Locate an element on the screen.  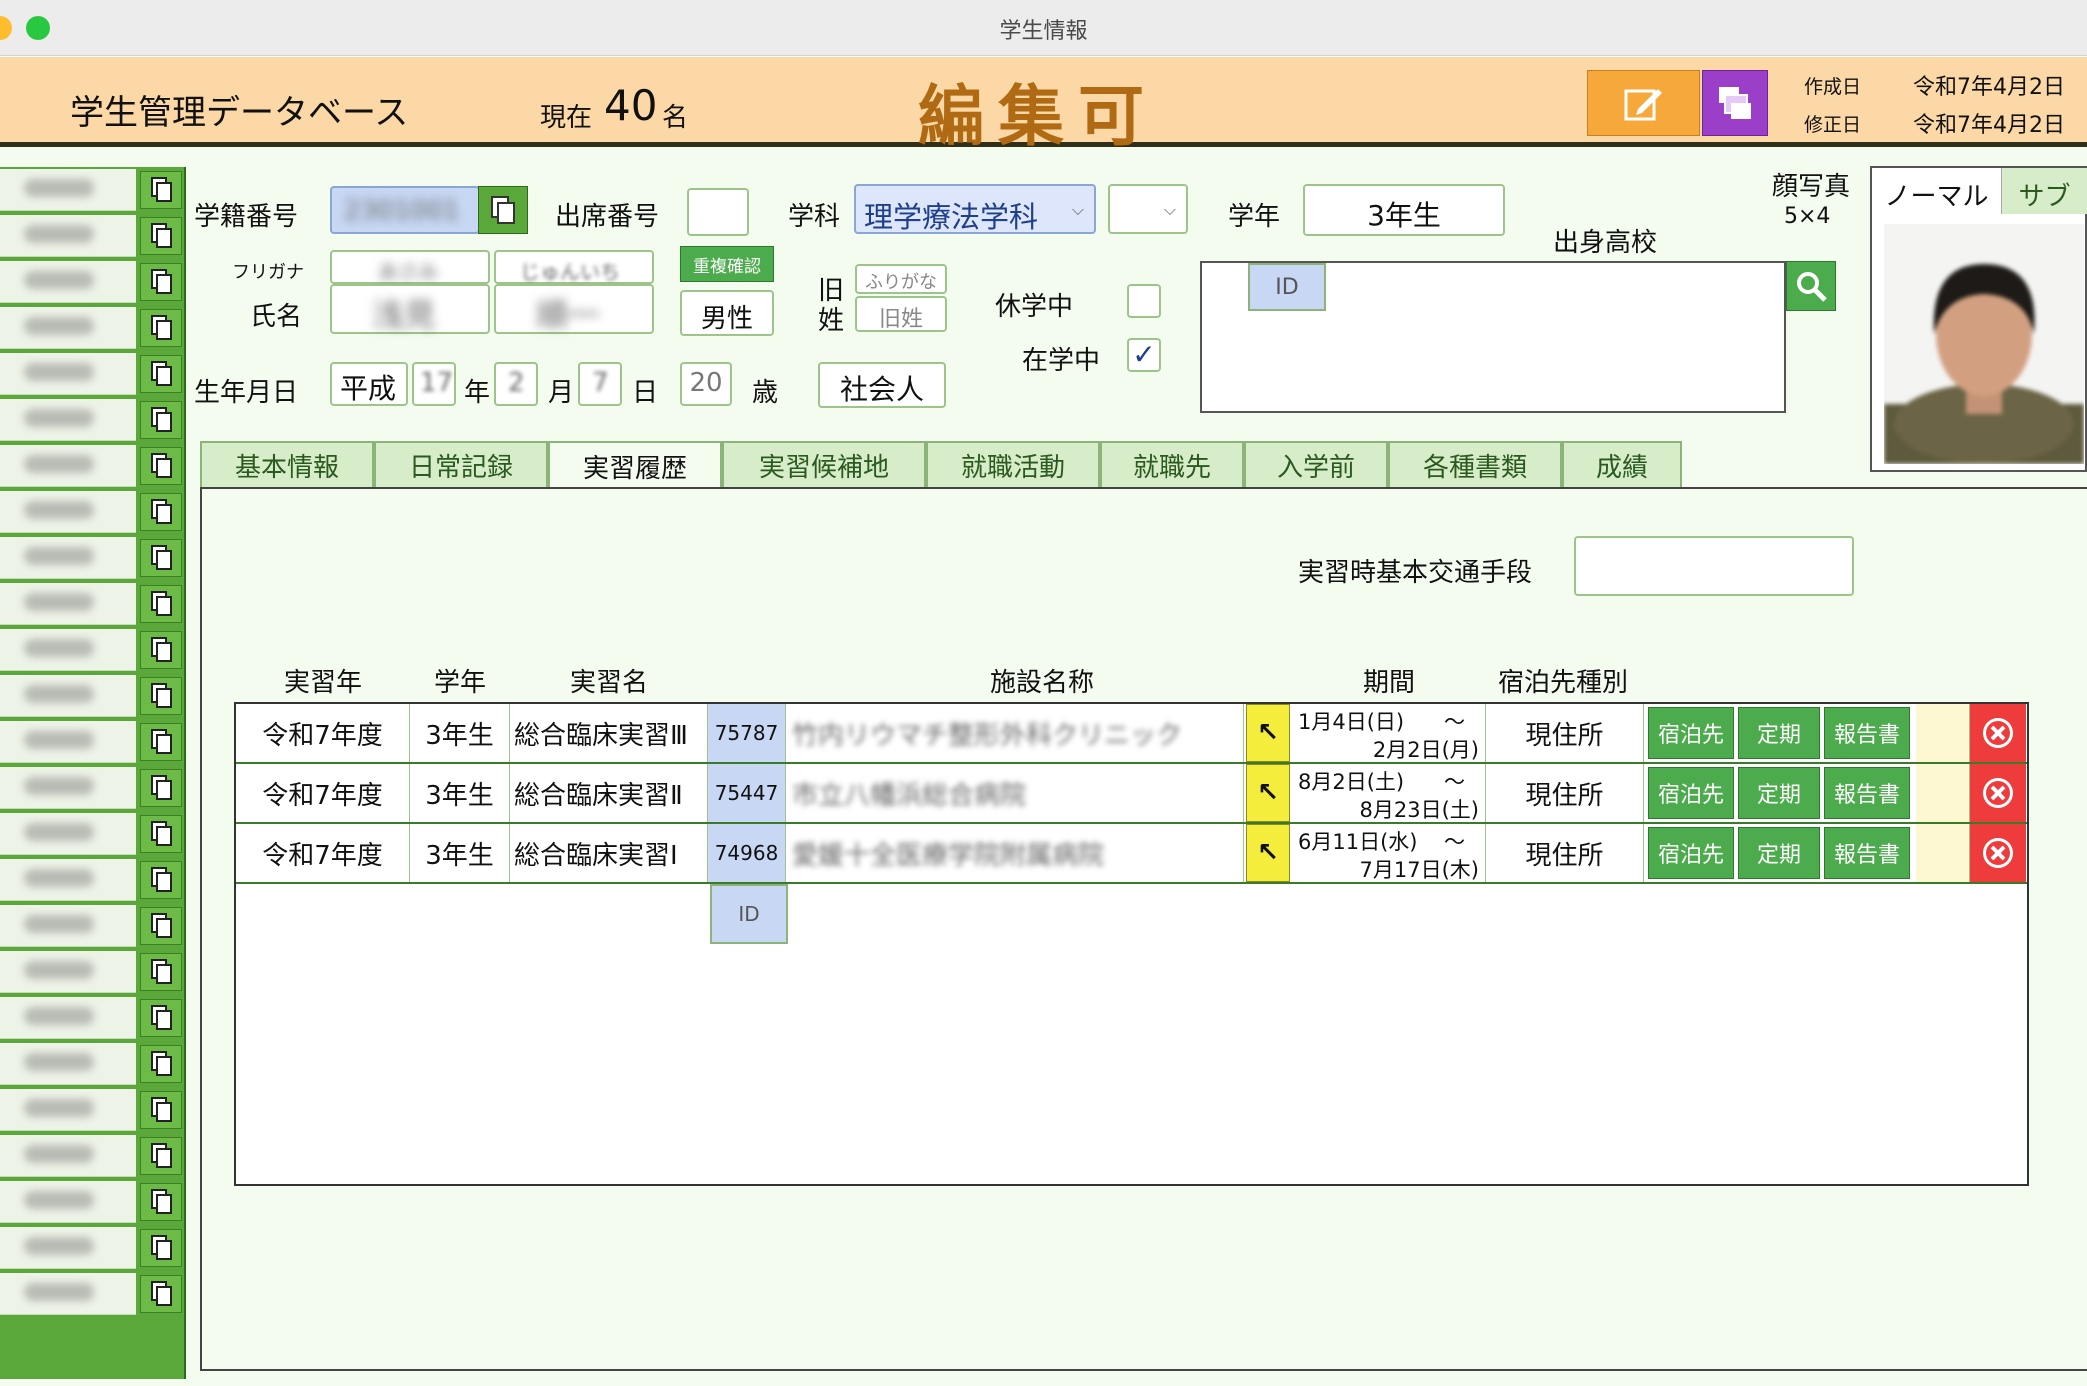
cell-year: 令和7年度 is located at coordinates (323, 733).